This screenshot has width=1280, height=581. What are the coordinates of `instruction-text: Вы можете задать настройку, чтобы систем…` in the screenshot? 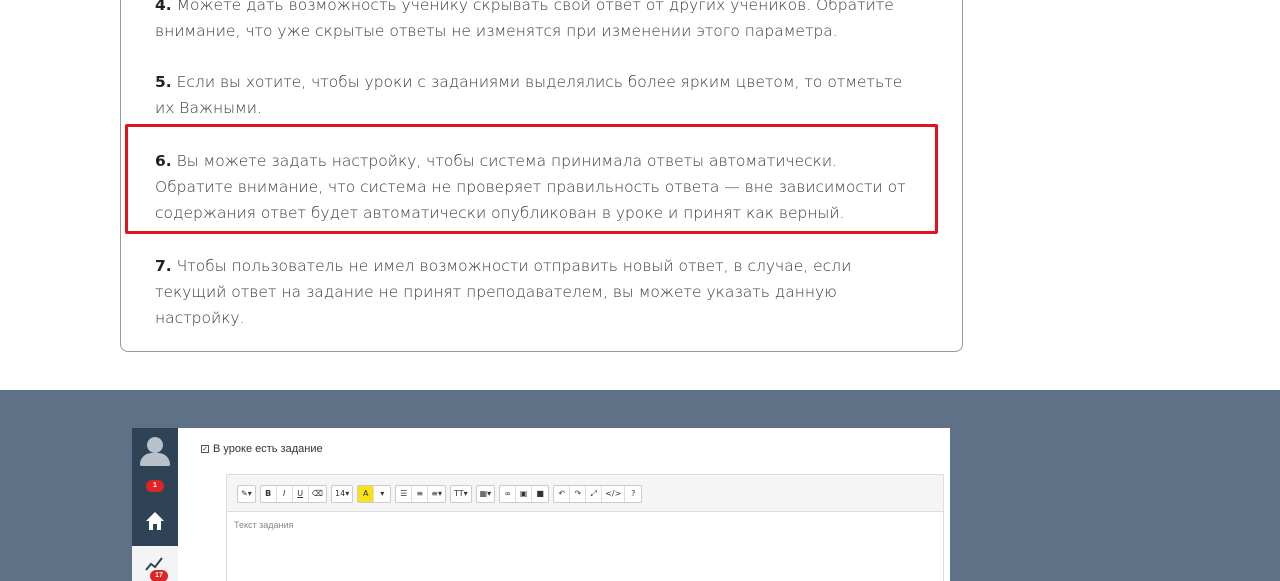 It's located at (530, 187).